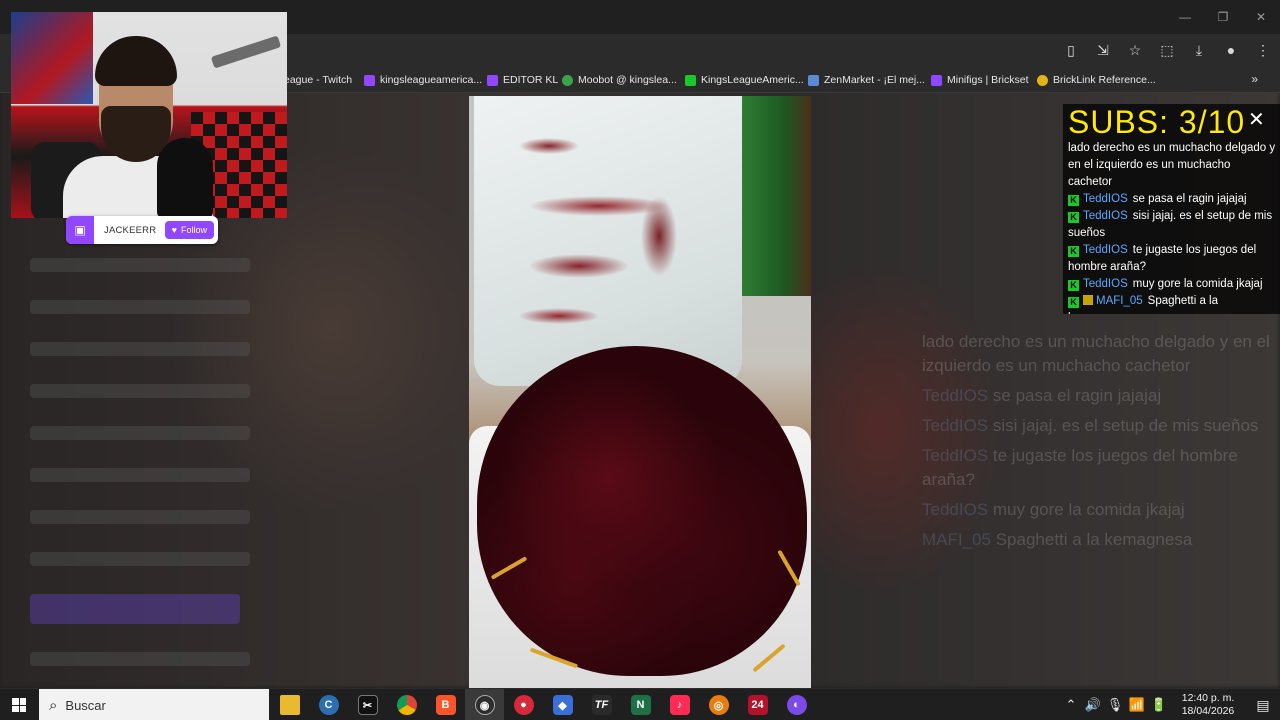 This screenshot has height=720, width=1280. What do you see at coordinates (1115, 705) in the screenshot?
I see `microphone-icon: 🎙` at bounding box center [1115, 705].